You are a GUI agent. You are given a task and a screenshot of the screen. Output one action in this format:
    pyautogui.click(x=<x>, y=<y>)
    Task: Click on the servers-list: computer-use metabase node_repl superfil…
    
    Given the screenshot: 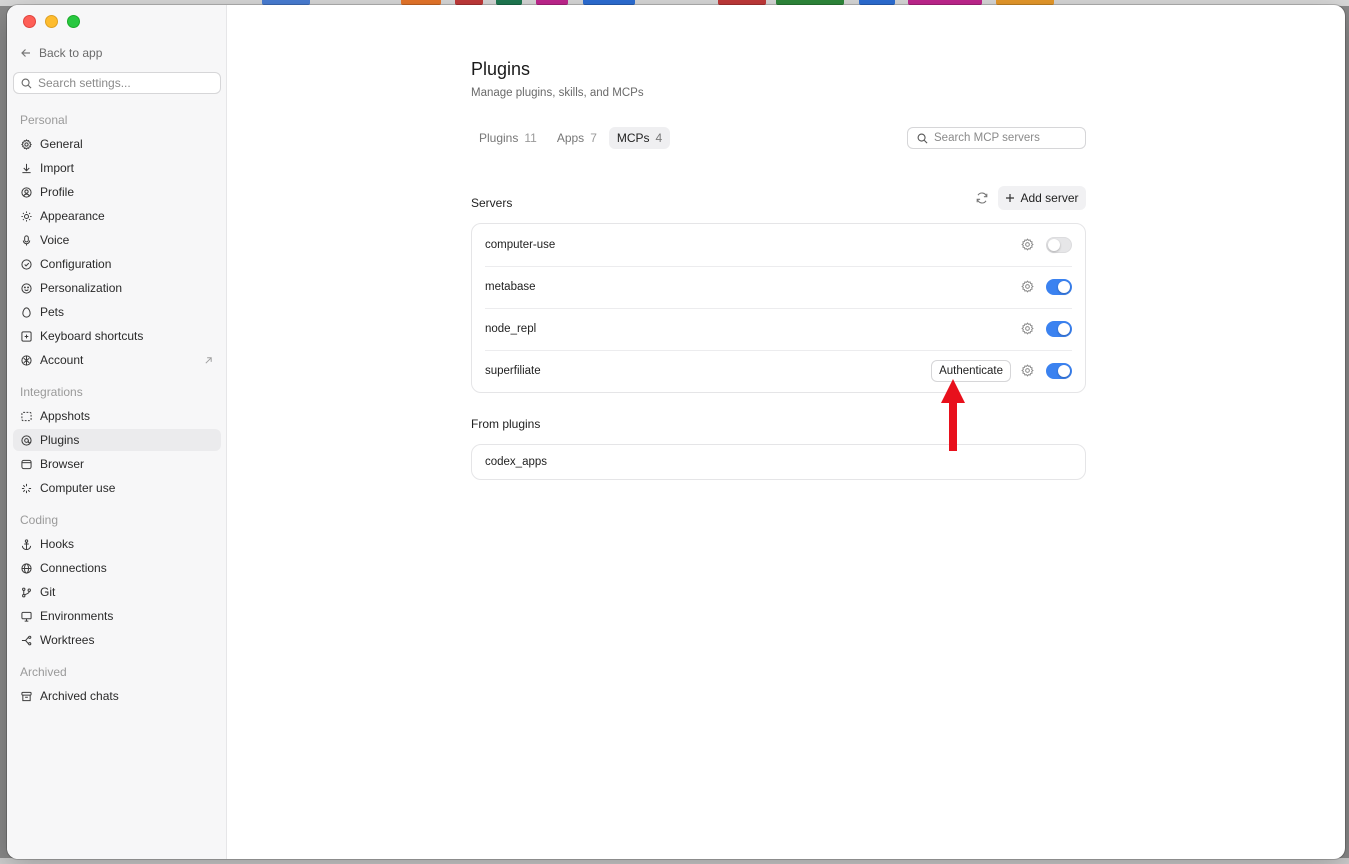 What is the action you would take?
    pyautogui.click(x=778, y=308)
    